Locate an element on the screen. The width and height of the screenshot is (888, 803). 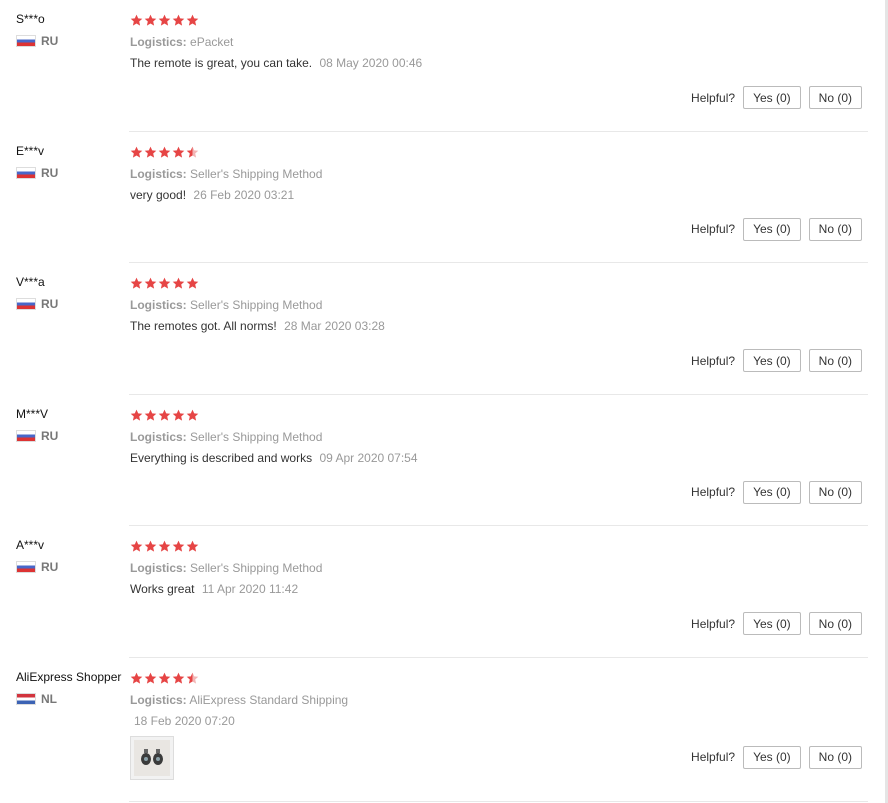
reviewer-info: S***o RU is located at coordinates (72, 30).